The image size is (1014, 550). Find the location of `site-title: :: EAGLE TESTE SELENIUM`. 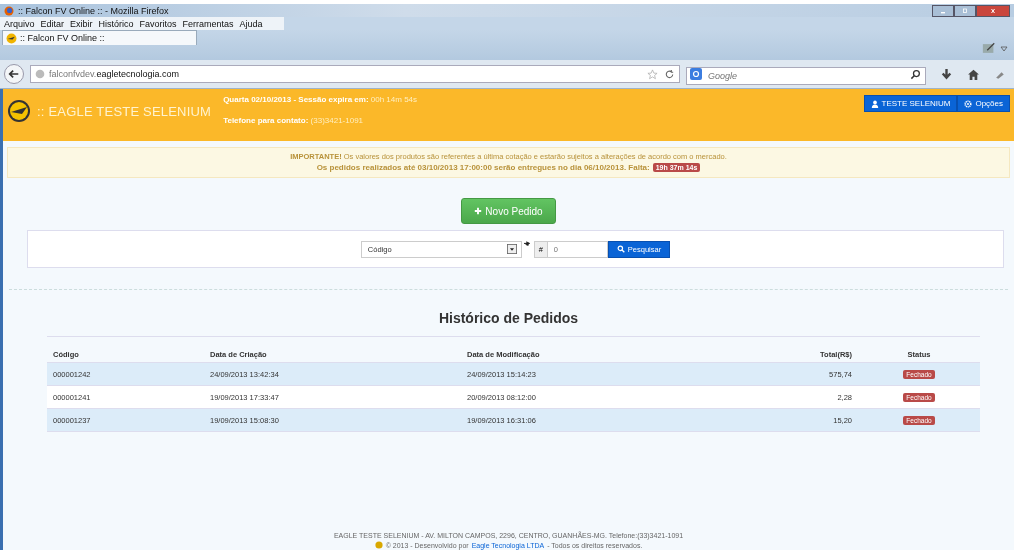

site-title: :: EAGLE TESTE SELENIUM is located at coordinates (124, 111).